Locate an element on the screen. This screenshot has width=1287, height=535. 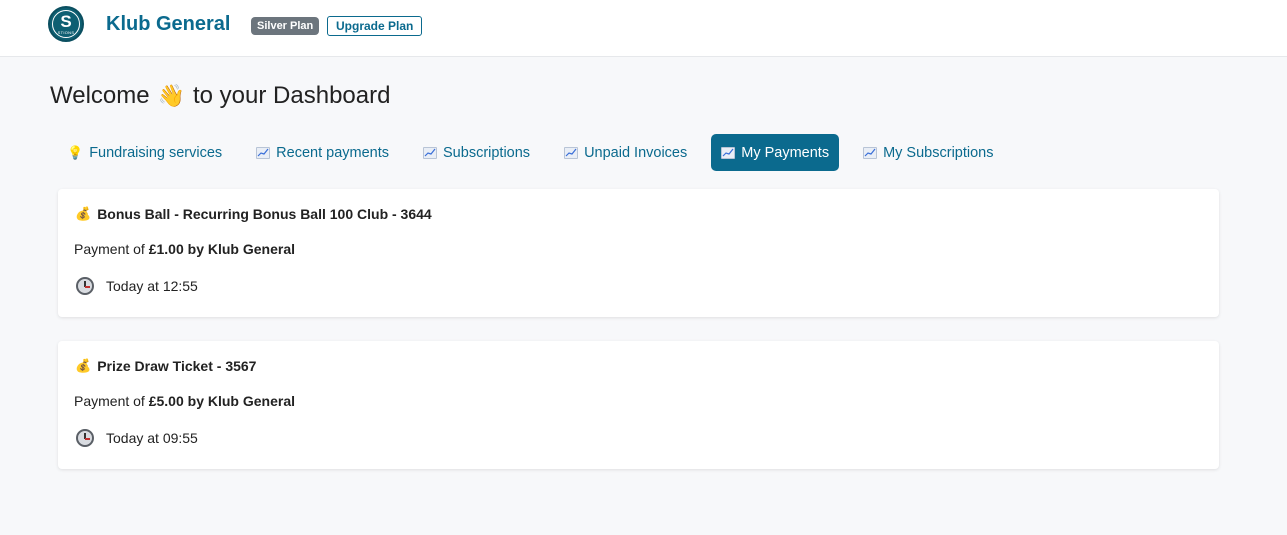
brand-logo: S STIONS is located at coordinates (66, 24).